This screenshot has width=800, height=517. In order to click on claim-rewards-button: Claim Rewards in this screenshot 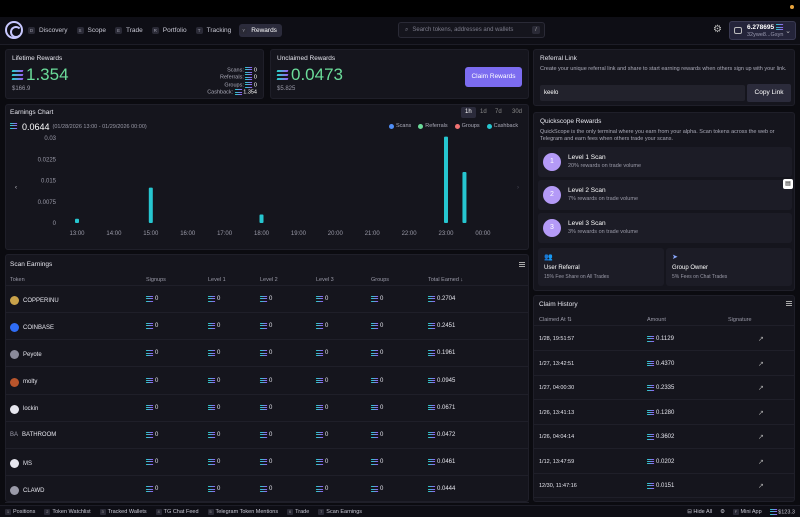, I will do `click(493, 77)`.